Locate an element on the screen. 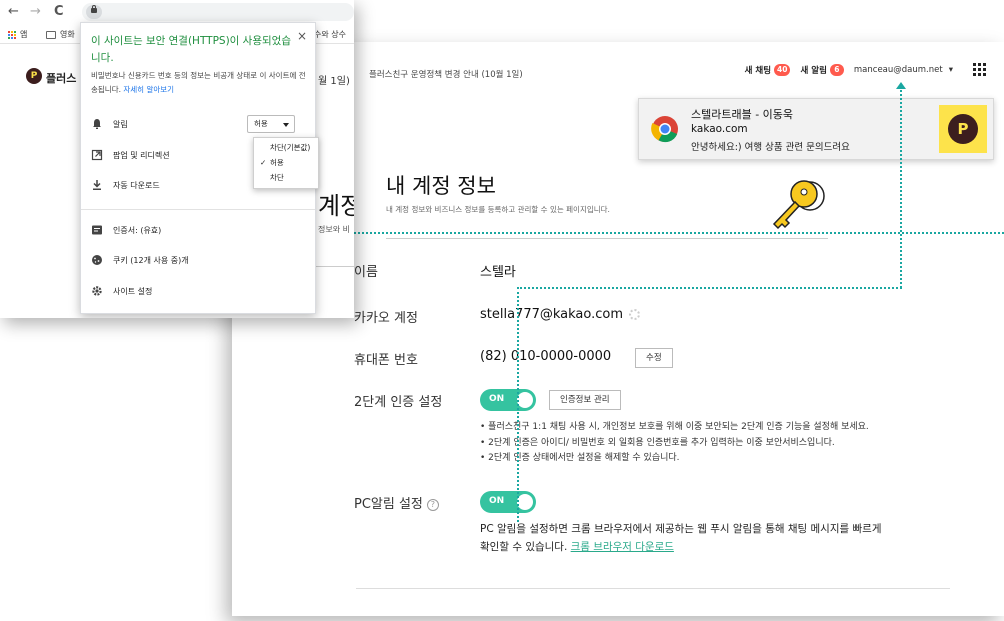 The image size is (1004, 621). learn-more-link: 자세히 알아보기 is located at coordinates (148, 89).